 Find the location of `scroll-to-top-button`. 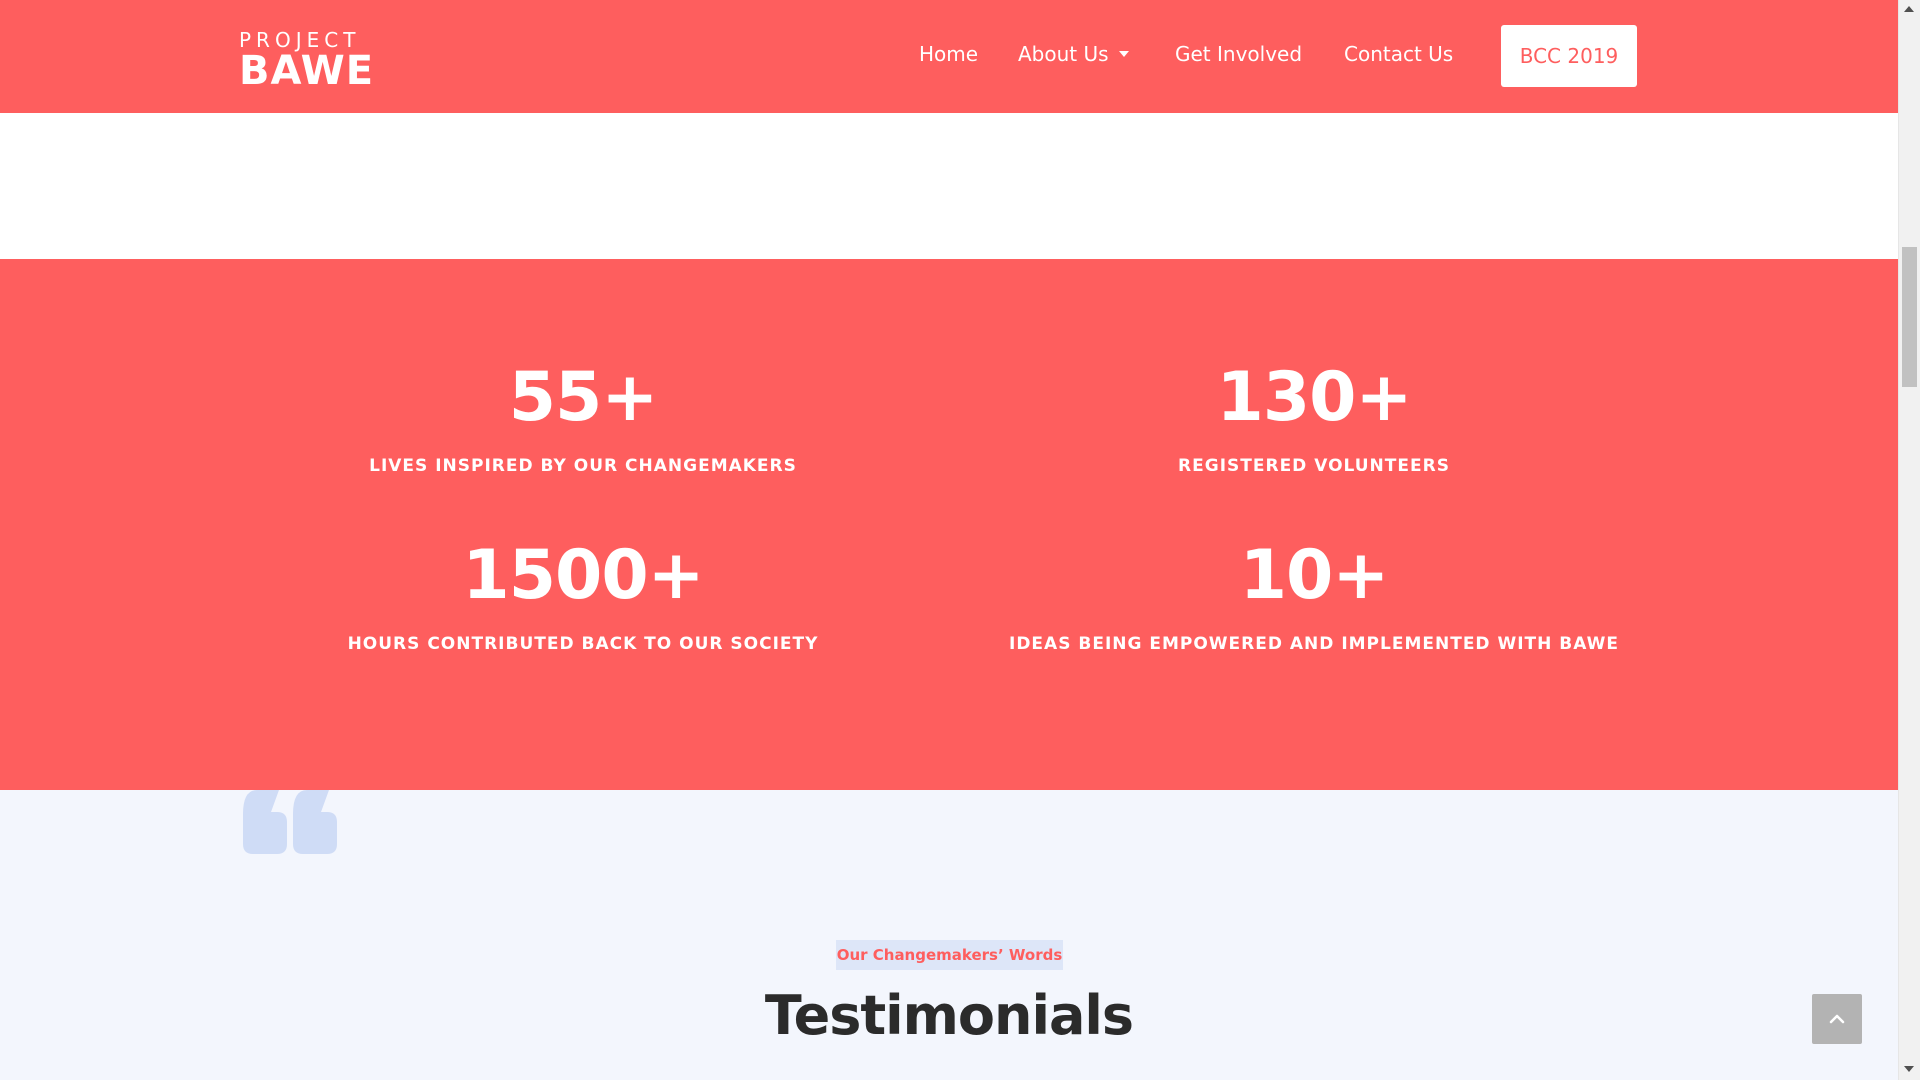

scroll-to-top-button is located at coordinates (1837, 1019).